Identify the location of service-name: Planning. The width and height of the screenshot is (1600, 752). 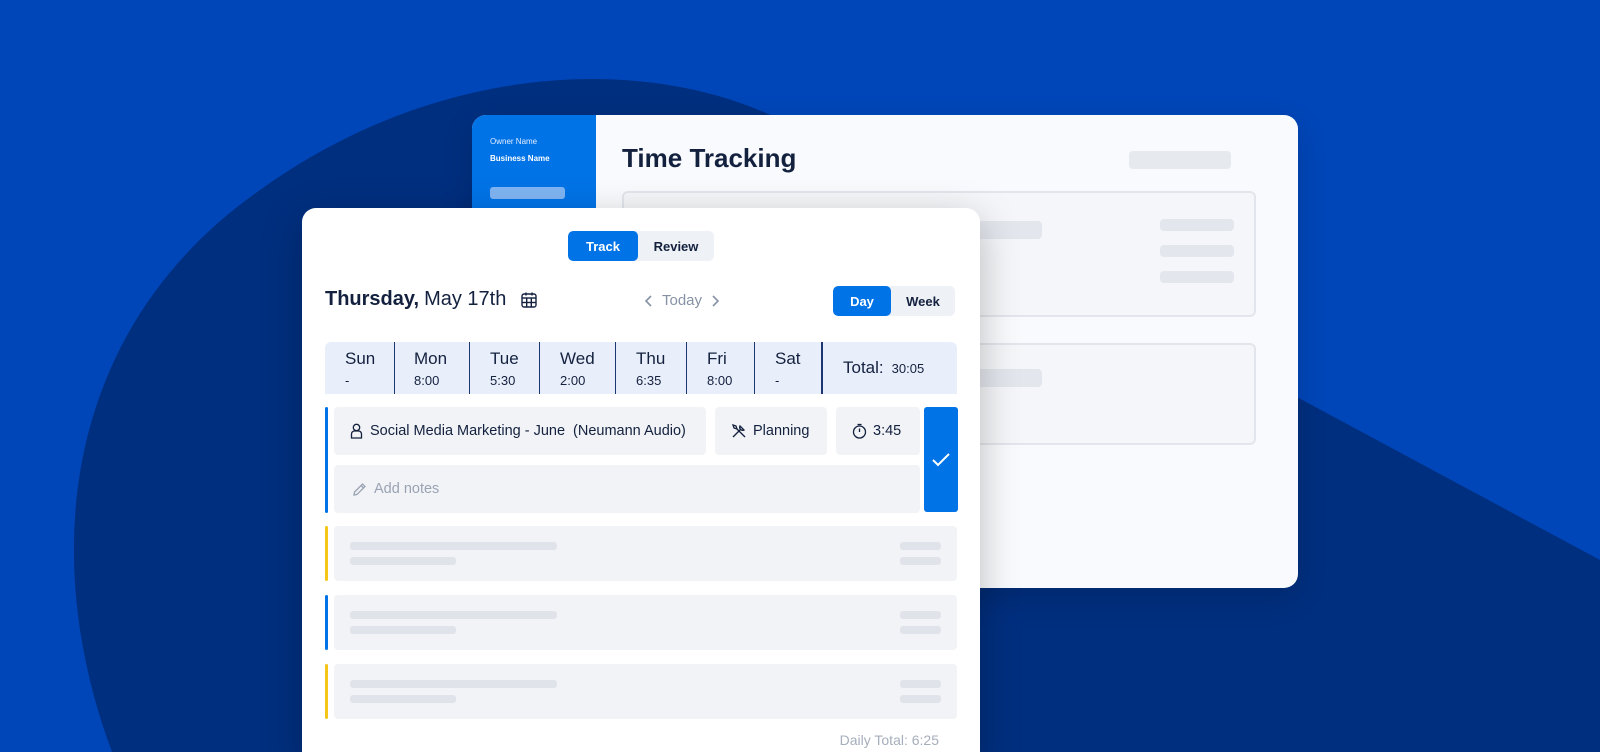
(781, 431).